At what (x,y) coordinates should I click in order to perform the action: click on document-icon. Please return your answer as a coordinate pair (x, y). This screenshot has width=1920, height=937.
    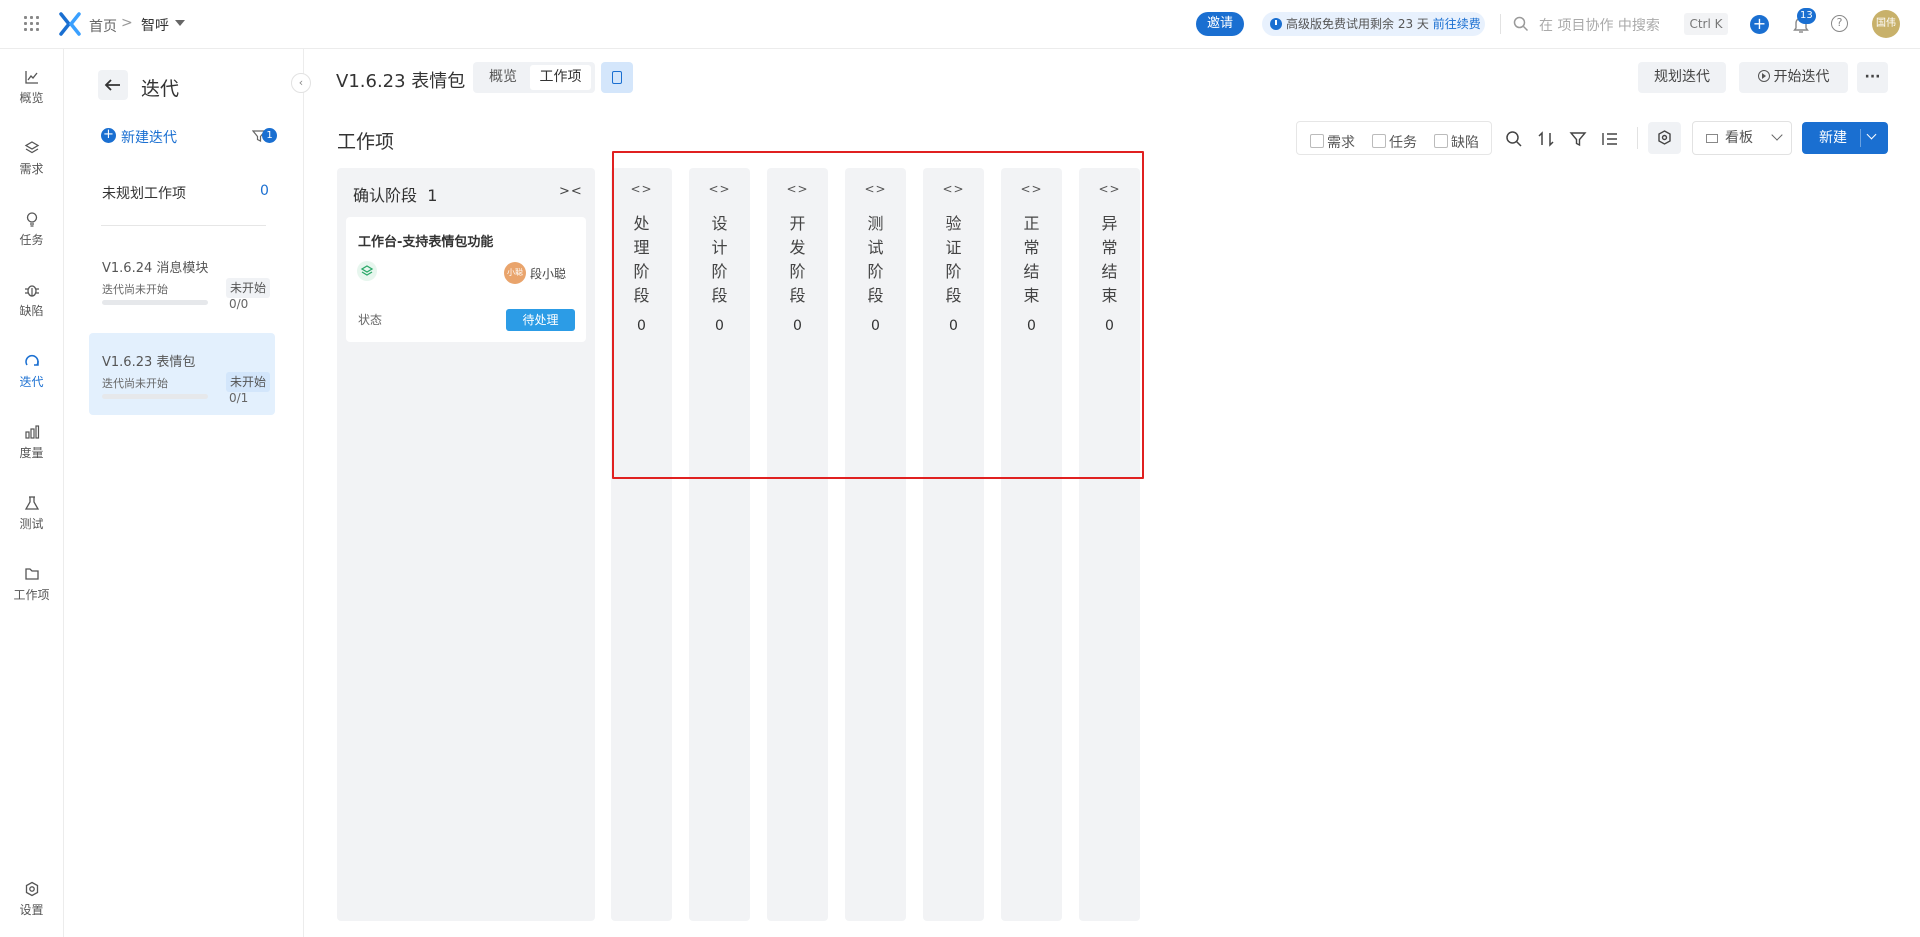
    Looking at the image, I should click on (617, 77).